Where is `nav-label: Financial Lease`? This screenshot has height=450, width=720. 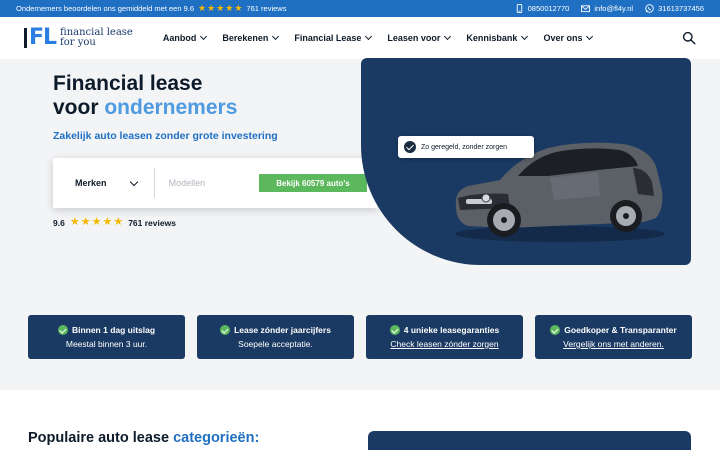 nav-label: Financial Lease is located at coordinates (328, 38).